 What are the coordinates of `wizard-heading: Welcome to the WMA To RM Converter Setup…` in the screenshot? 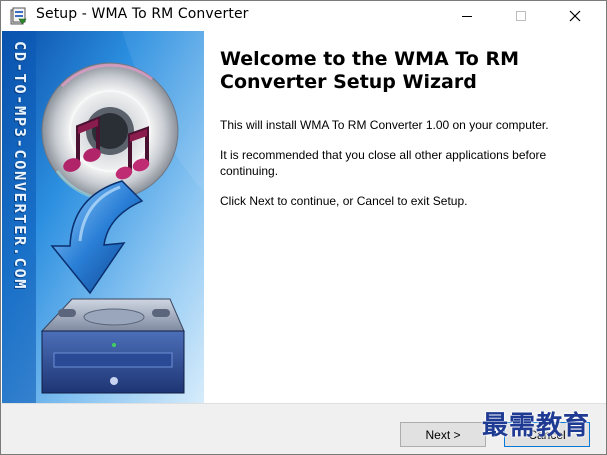 It's located at (369, 70).